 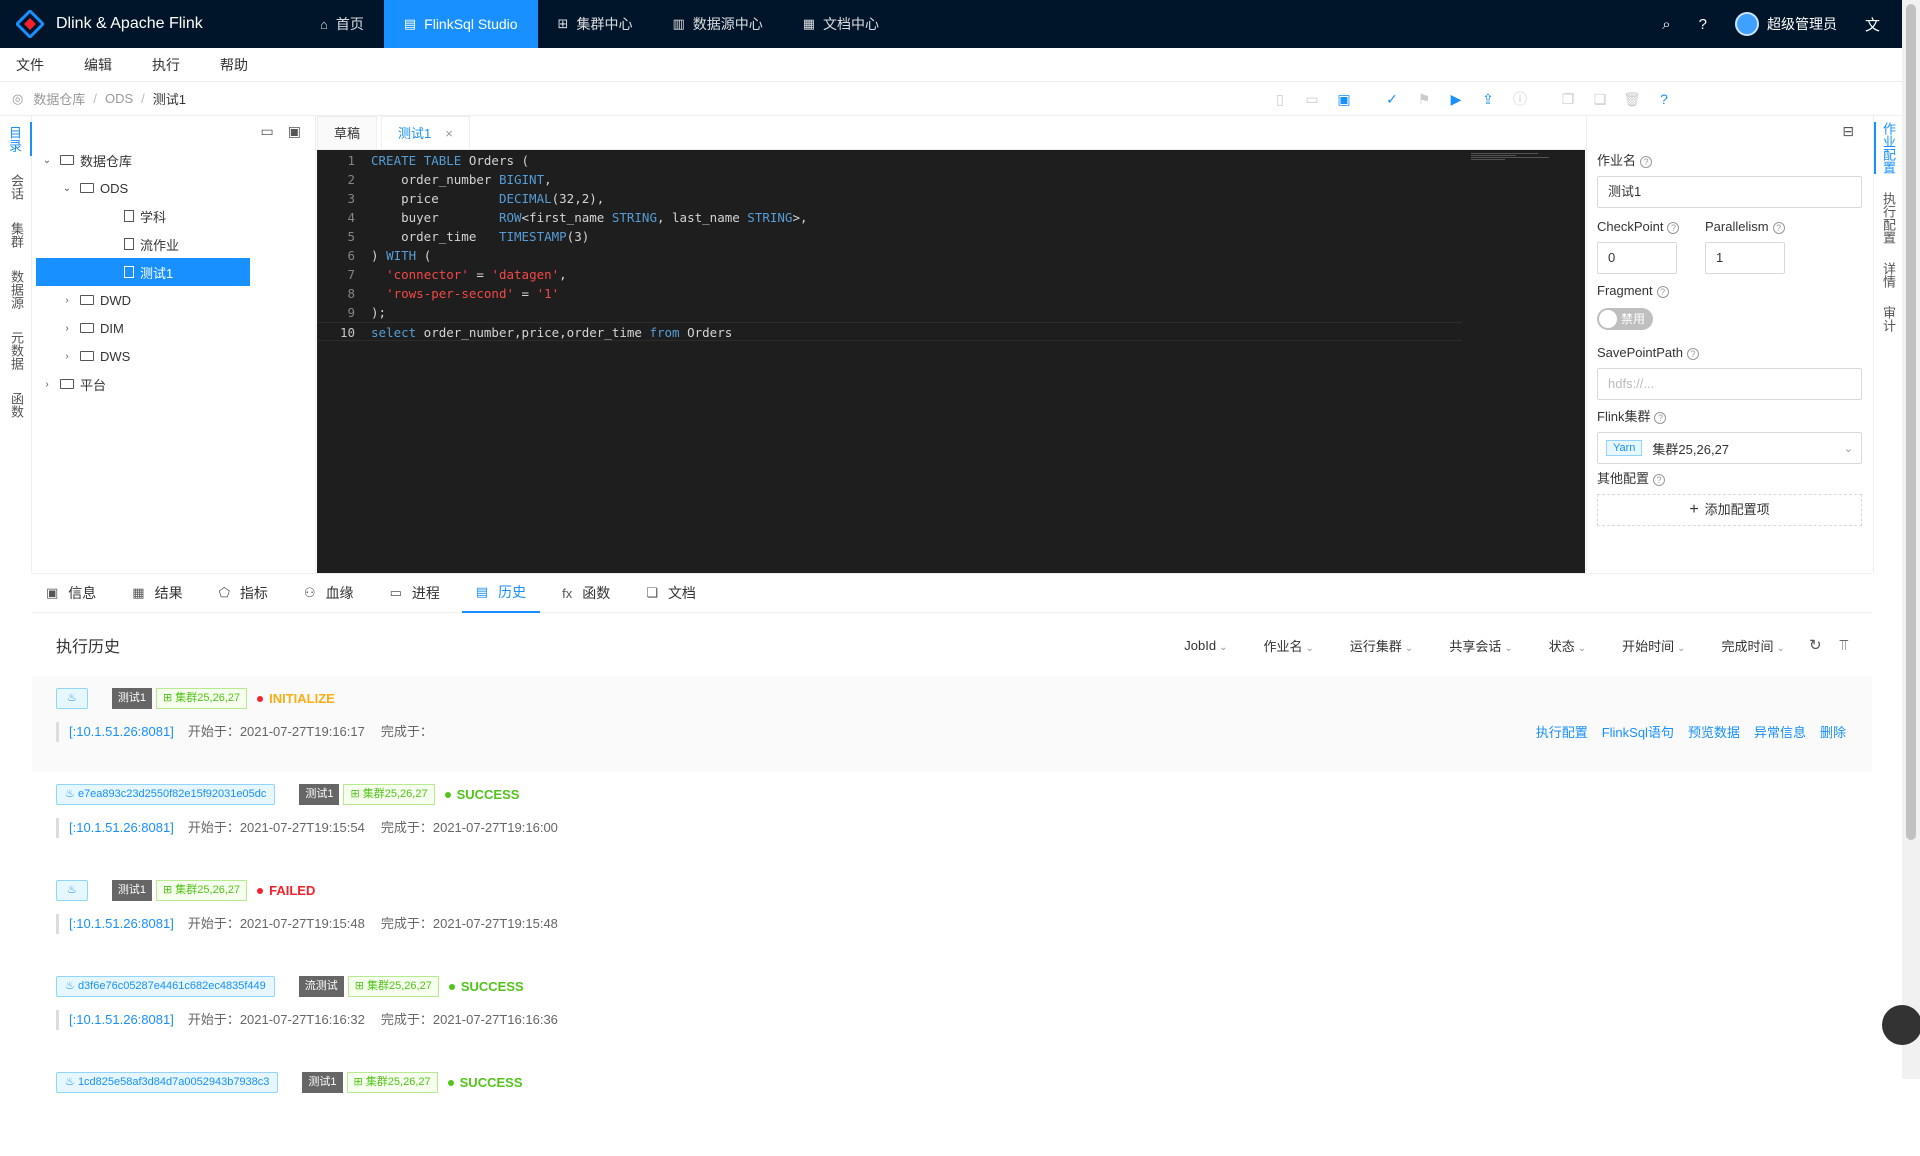 What do you see at coordinates (951, 255) in the screenshot?
I see `code-line: 6 ) WITH (` at bounding box center [951, 255].